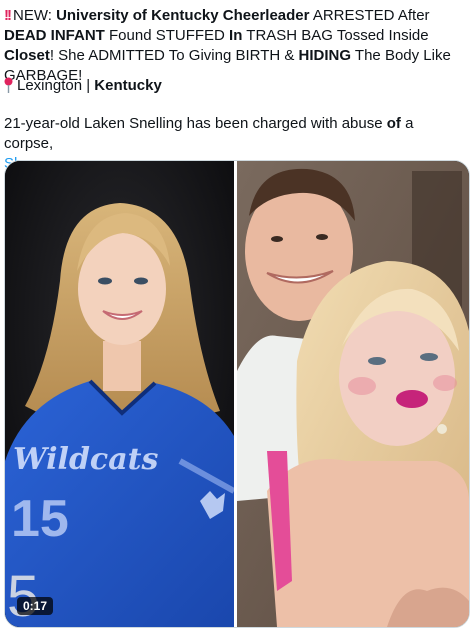 Image resolution: width=474 pixels, height=630 pixels. I want to click on summary-text: of, so click(393, 123).